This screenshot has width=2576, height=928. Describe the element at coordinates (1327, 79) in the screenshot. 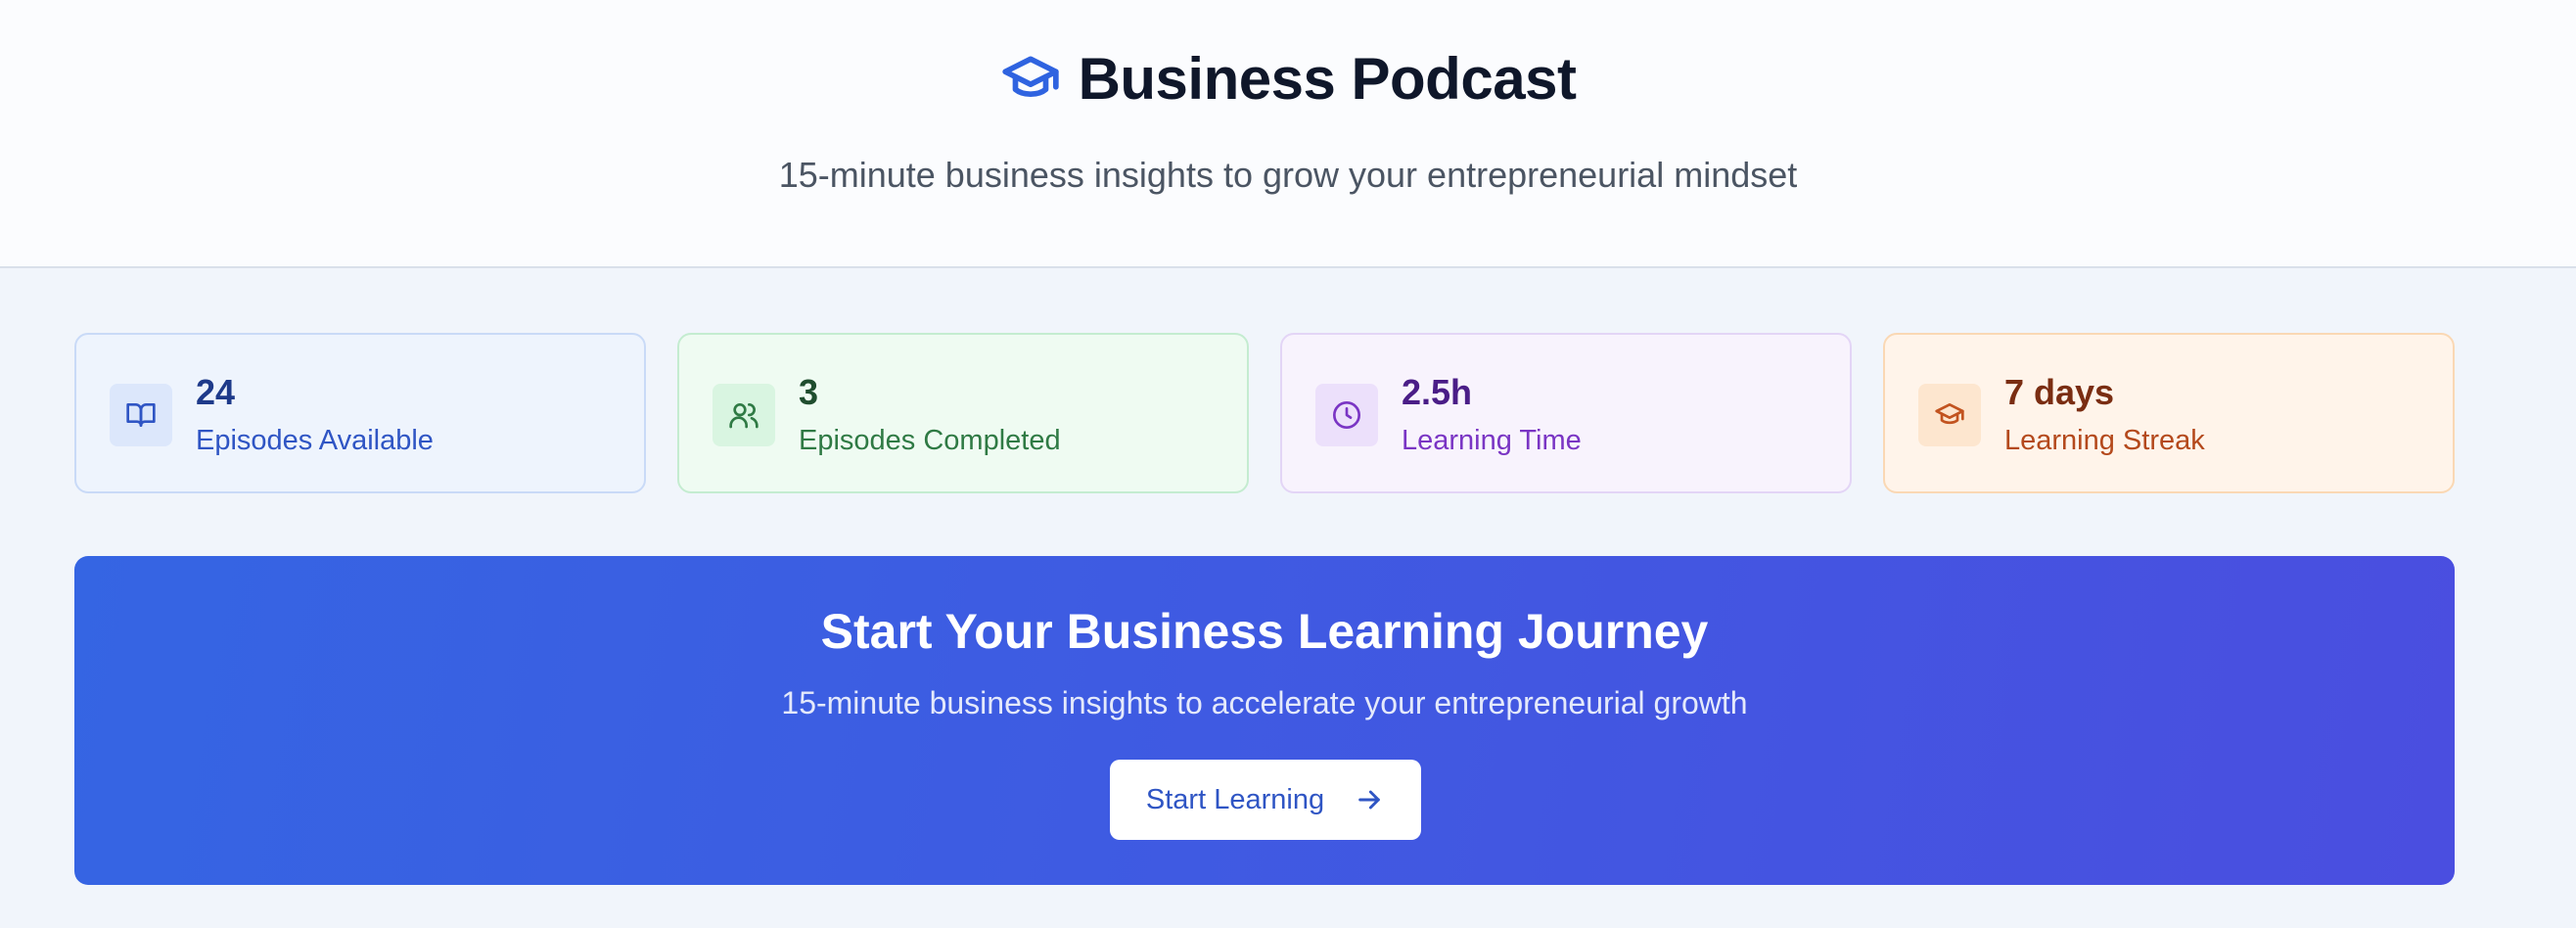

I see `page-title: Business Podcast` at that location.